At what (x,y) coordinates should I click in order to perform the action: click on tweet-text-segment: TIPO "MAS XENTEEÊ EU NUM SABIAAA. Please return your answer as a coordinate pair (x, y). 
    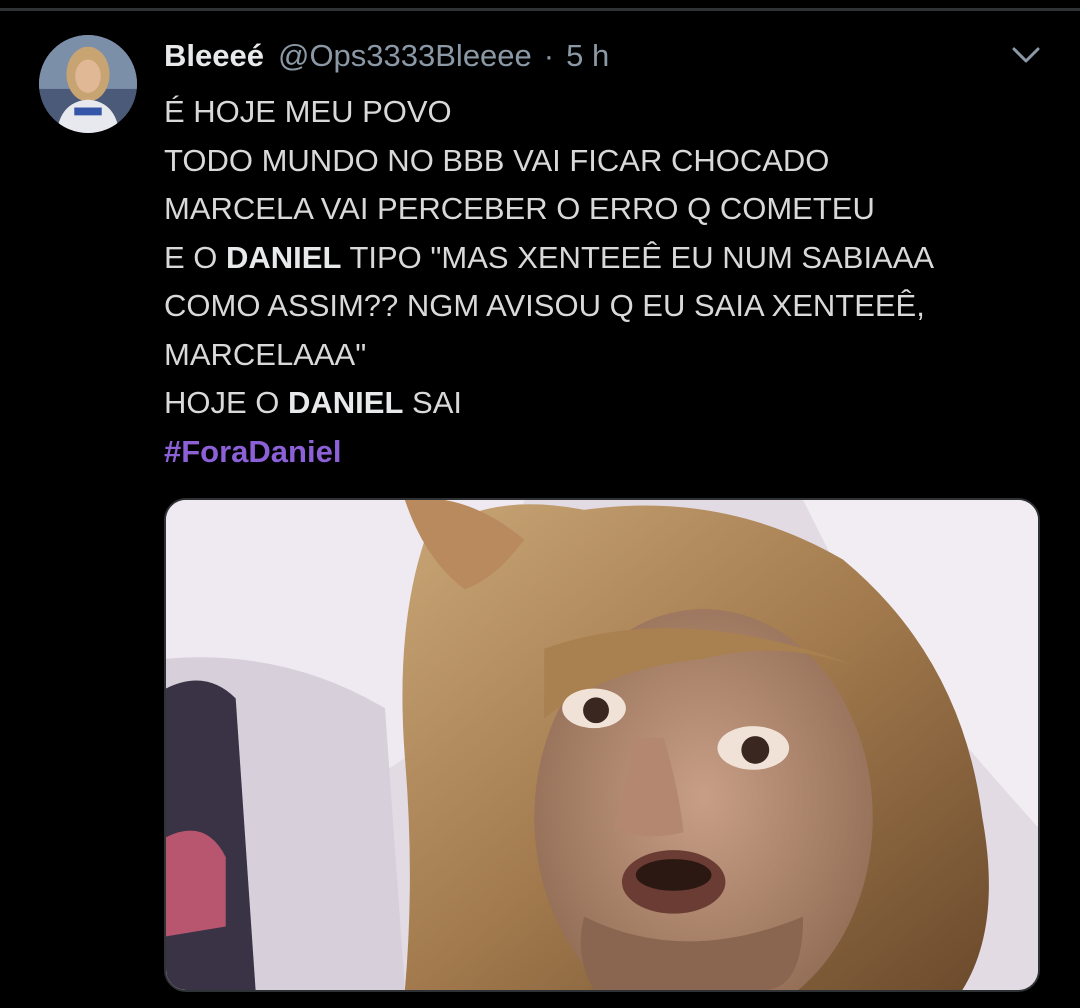
    Looking at the image, I should click on (638, 257).